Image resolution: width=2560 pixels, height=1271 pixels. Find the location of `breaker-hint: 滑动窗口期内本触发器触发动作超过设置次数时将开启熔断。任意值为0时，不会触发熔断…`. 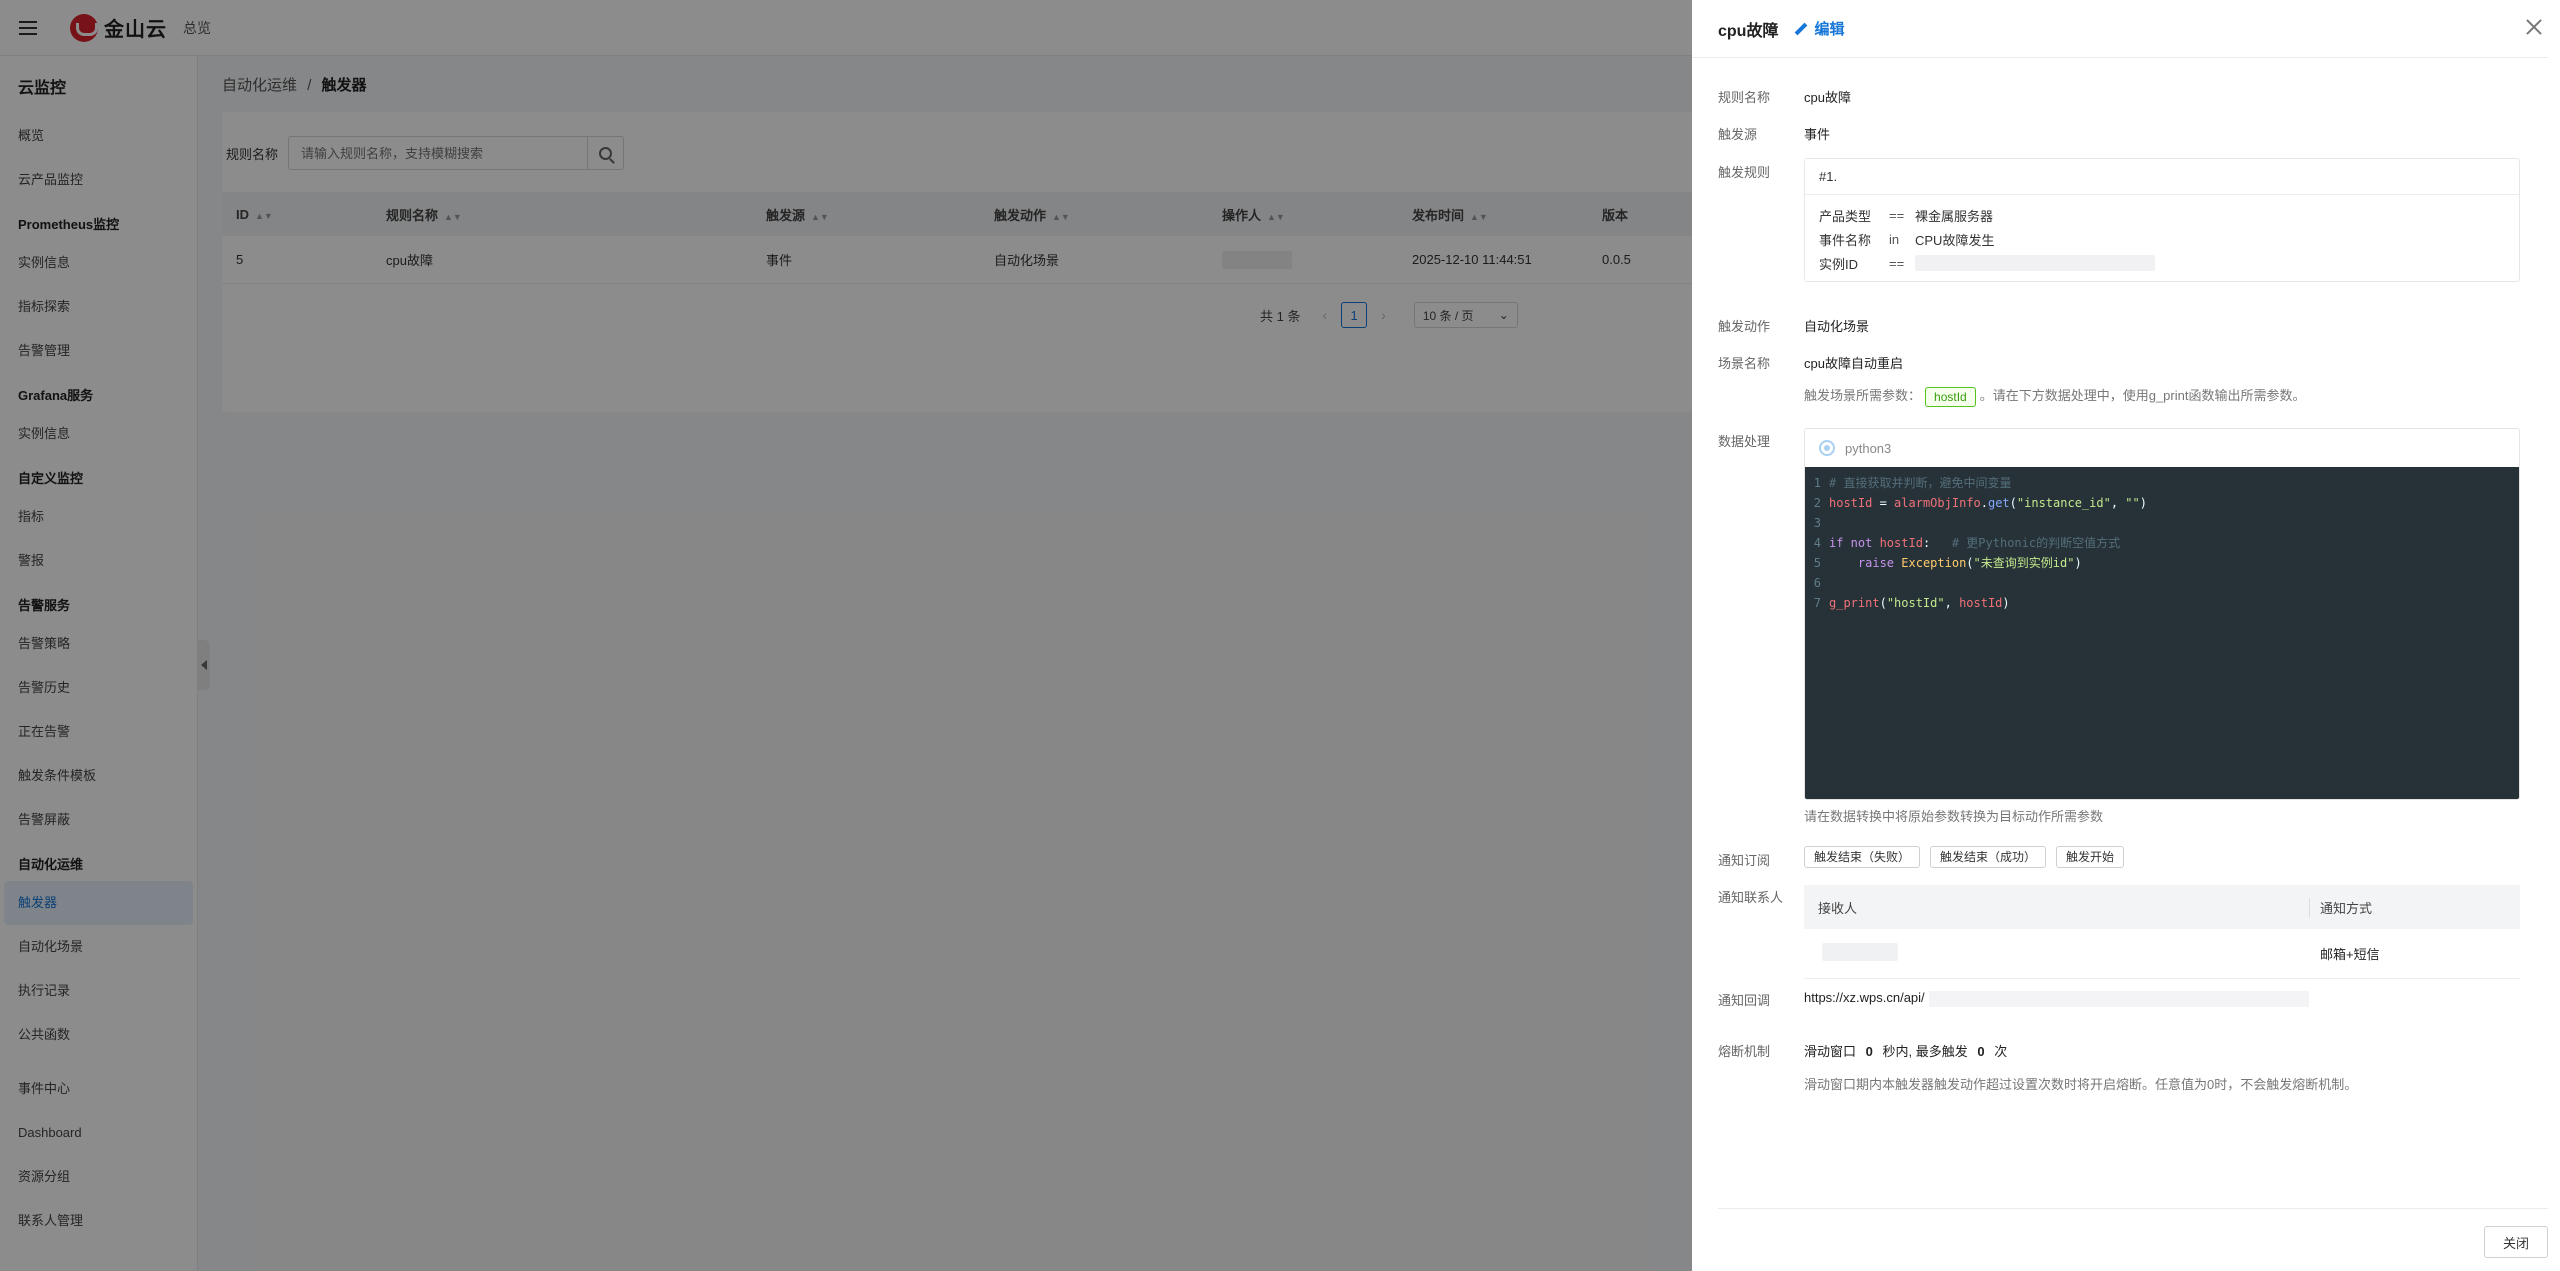

breaker-hint: 滑动窗口期内本触发器触发动作超过设置次数时将开启熔断。任意值为0时，不会触发熔断… is located at coordinates (2081, 1084).